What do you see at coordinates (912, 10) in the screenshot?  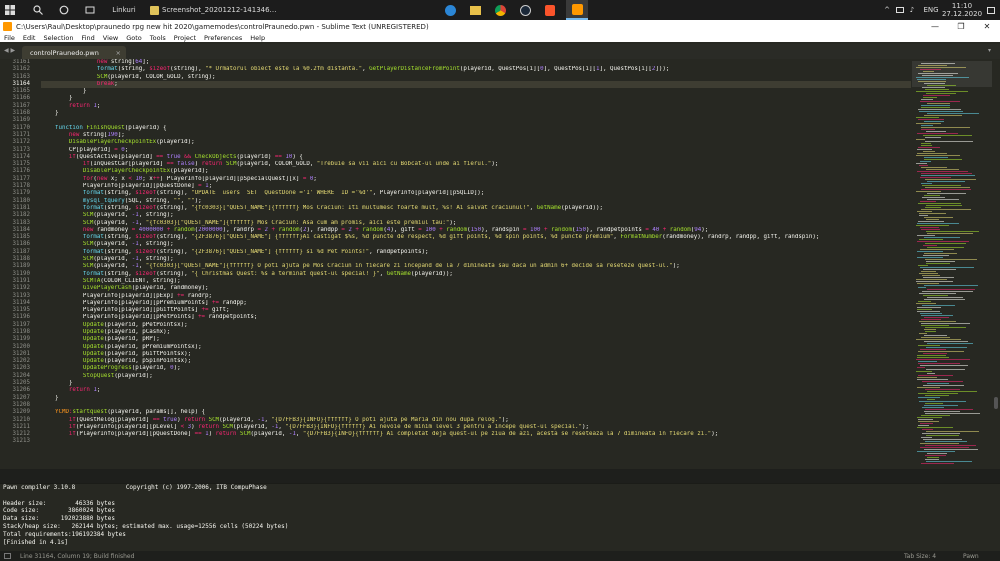 I see `tray-volume: ♪` at bounding box center [912, 10].